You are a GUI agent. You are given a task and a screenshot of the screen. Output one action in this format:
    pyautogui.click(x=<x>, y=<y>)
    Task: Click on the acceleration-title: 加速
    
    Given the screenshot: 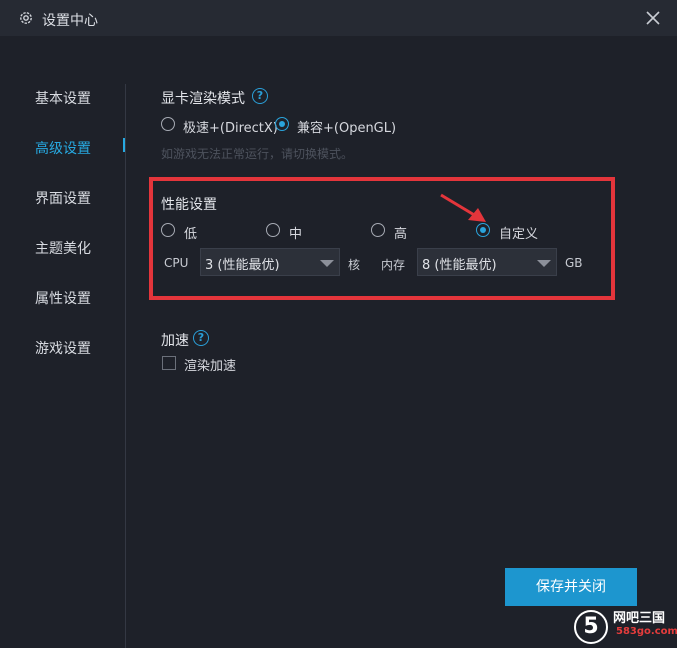 What is the action you would take?
    pyautogui.click(x=175, y=341)
    